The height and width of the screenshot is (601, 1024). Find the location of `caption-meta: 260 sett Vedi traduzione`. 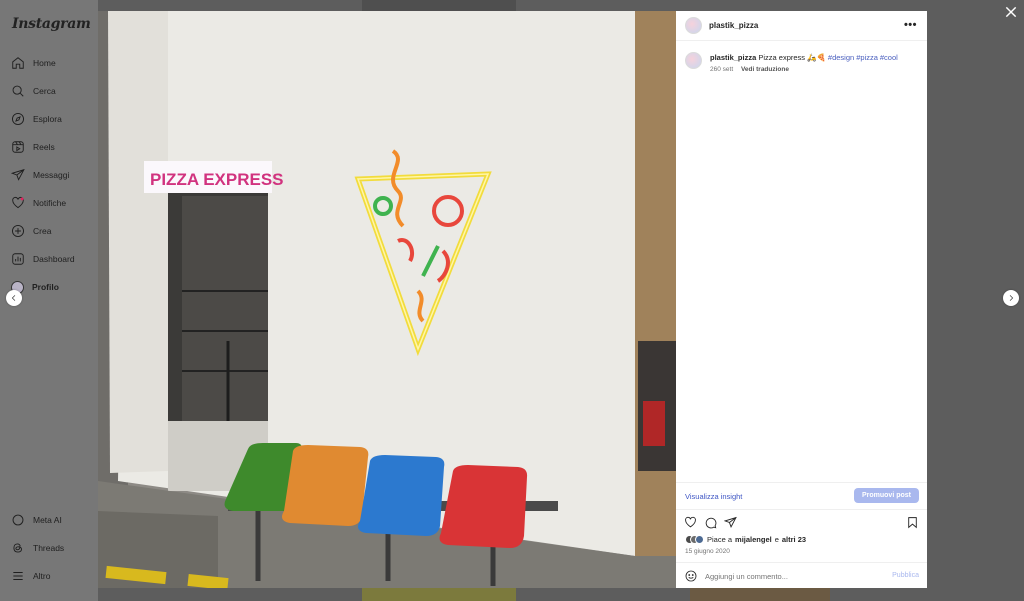

caption-meta: 260 sett Vedi traduzione is located at coordinates (752, 69).